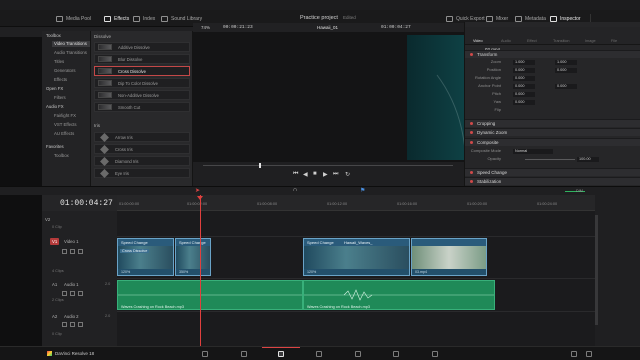 This screenshot has width=640, height=360. What do you see at coordinates (64, 133) in the screenshot?
I see `toolbox-item: AU Effects` at bounding box center [64, 133].